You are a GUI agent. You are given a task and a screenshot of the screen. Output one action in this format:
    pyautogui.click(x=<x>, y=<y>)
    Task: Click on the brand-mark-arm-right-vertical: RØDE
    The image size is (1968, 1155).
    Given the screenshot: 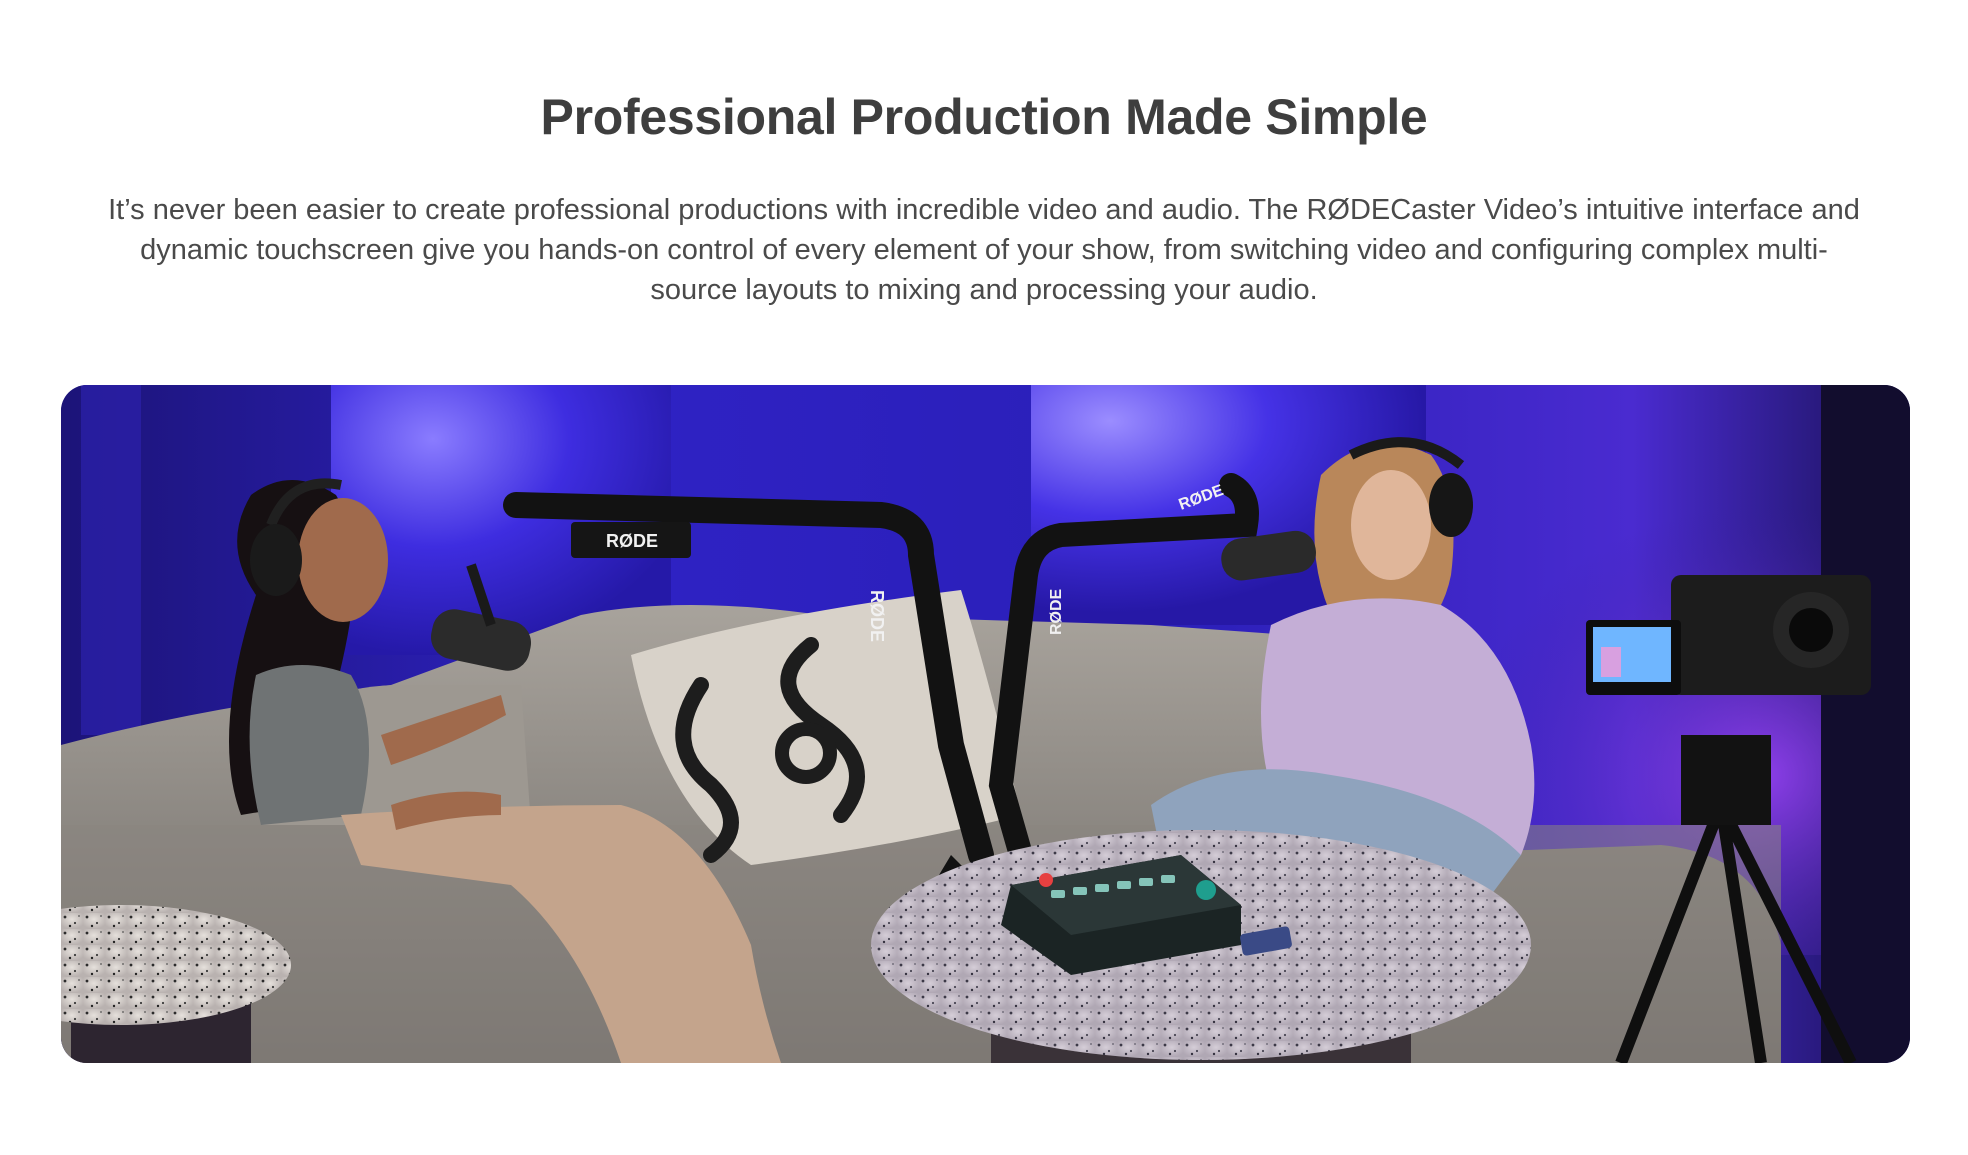 What is the action you would take?
    pyautogui.click(x=1056, y=611)
    